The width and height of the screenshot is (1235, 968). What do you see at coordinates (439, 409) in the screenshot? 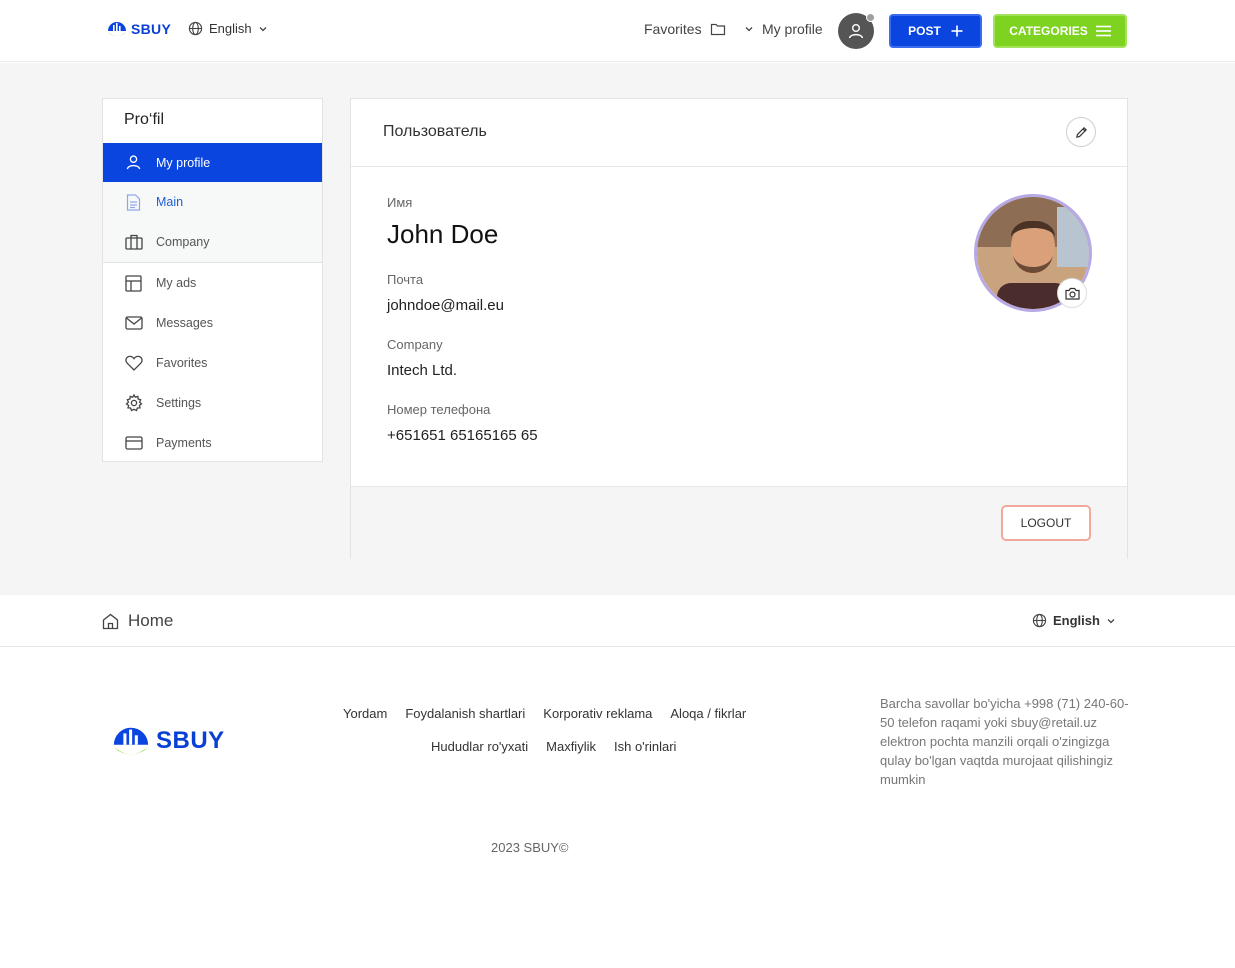
I see `phone-label: Номер телефона` at bounding box center [439, 409].